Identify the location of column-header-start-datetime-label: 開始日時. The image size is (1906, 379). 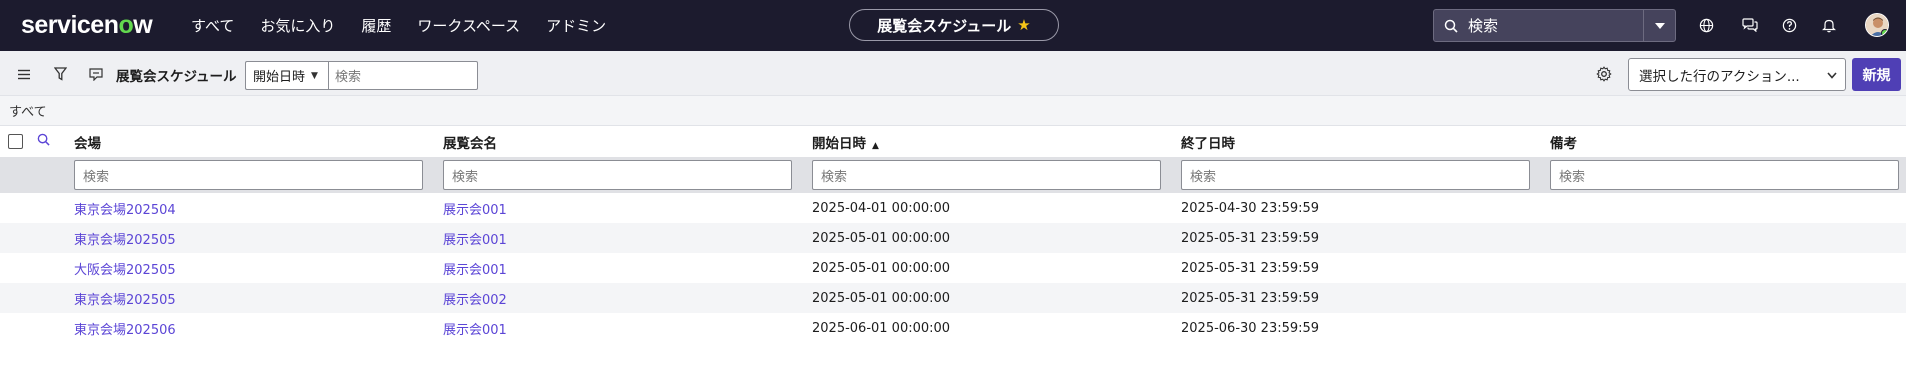
(839, 143).